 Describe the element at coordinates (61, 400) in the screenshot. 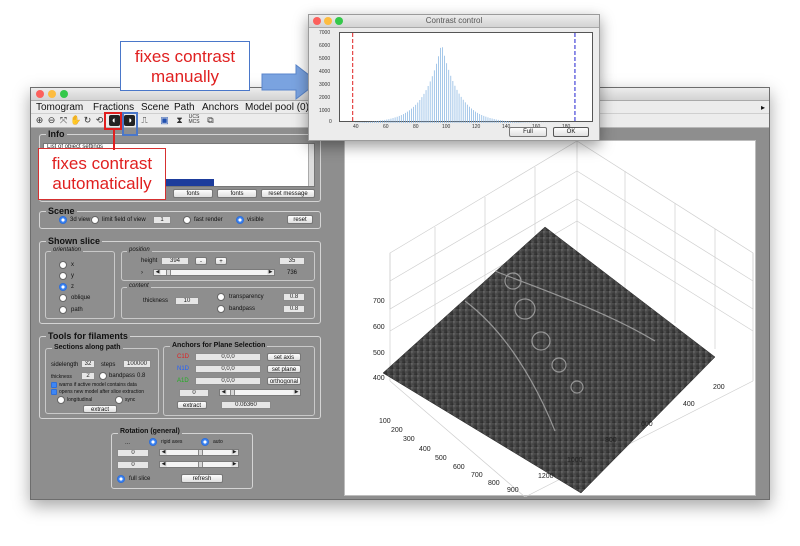

I see `longitudinal-radio` at that location.